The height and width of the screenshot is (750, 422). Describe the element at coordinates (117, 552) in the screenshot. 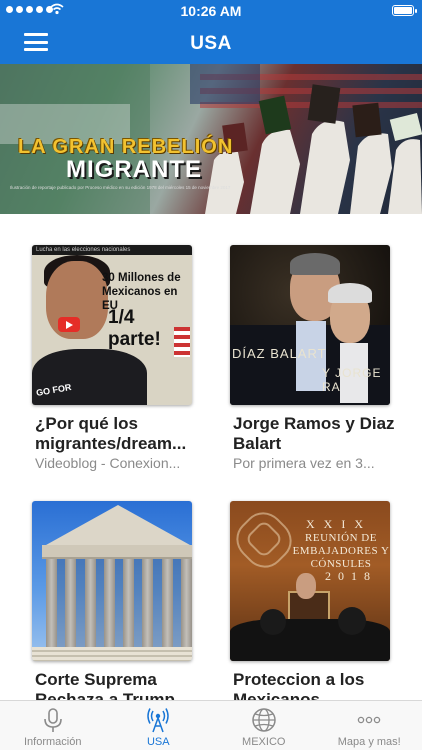

I see `building-frieze` at that location.